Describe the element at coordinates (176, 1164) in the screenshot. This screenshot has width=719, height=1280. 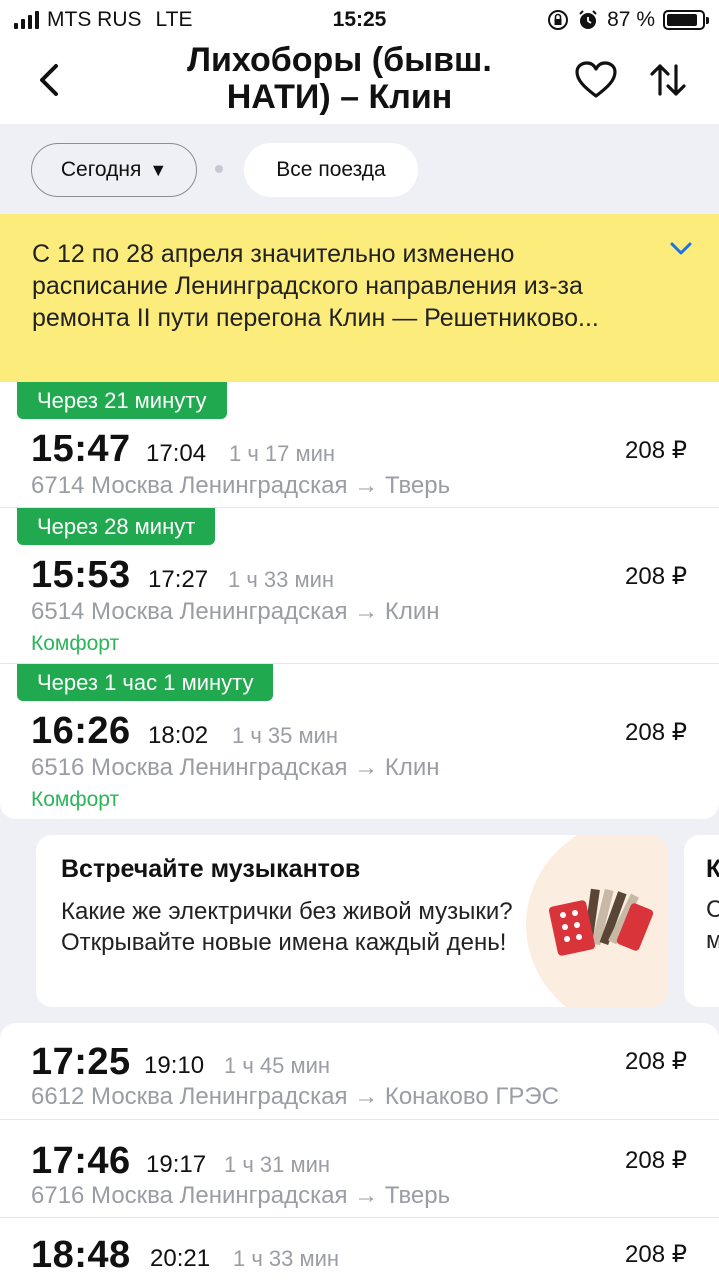
I see `arrival-time: 19:17` at that location.